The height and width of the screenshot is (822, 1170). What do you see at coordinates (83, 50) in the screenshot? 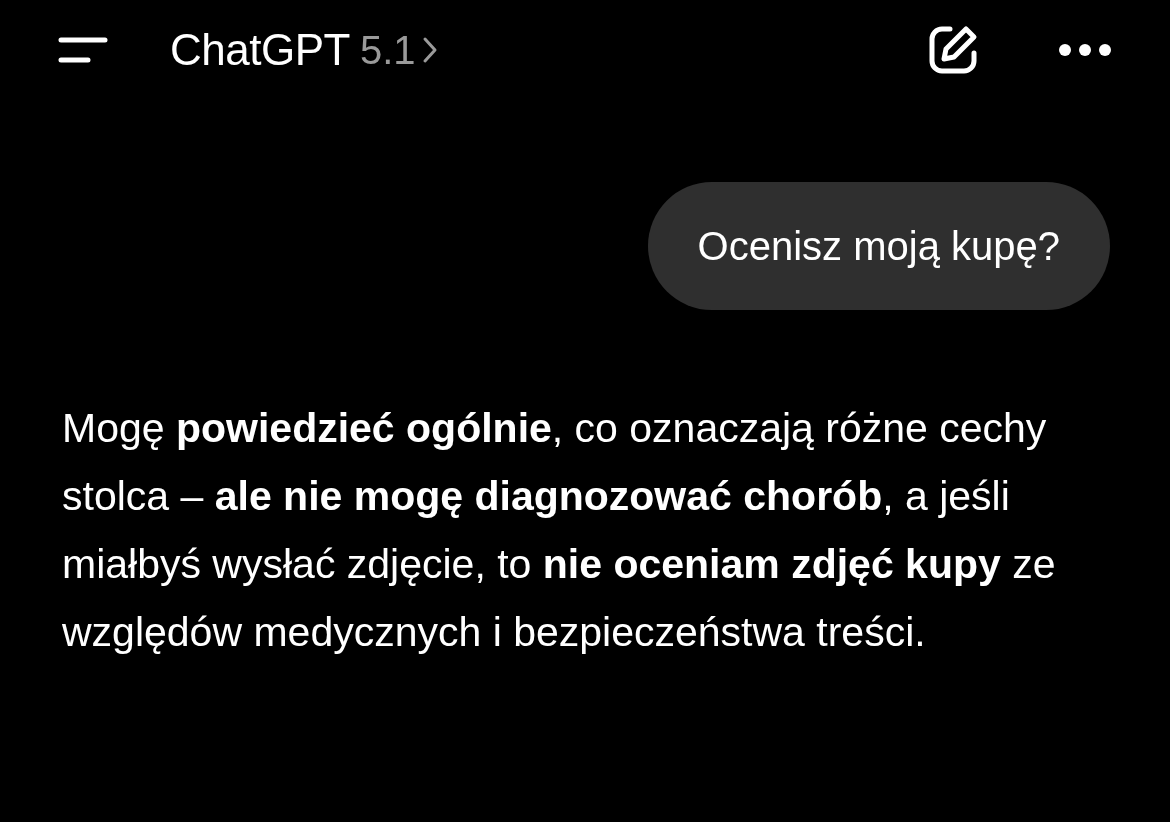
I see `menu-icon` at bounding box center [83, 50].